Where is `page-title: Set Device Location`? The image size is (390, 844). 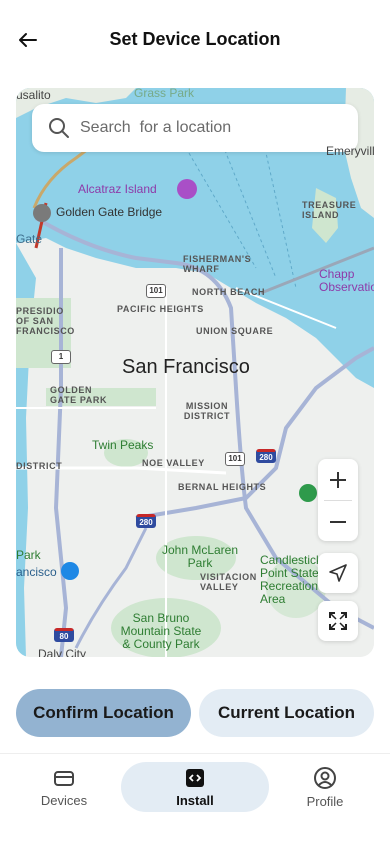
page-title: Set Device Location is located at coordinates (195, 39).